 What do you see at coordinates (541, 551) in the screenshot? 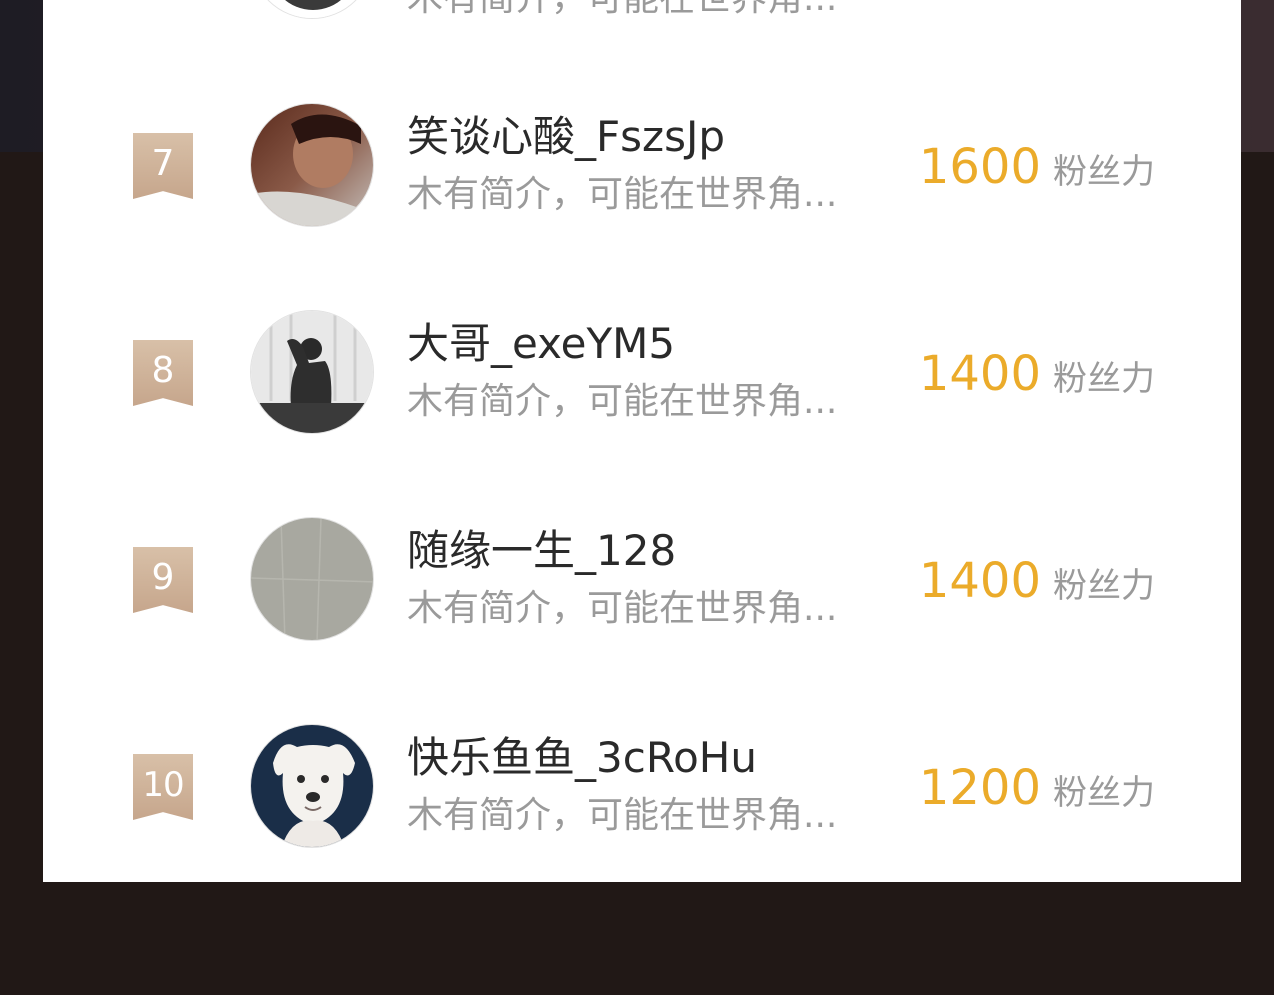
I see `user-name: 随缘一生_128` at bounding box center [541, 551].